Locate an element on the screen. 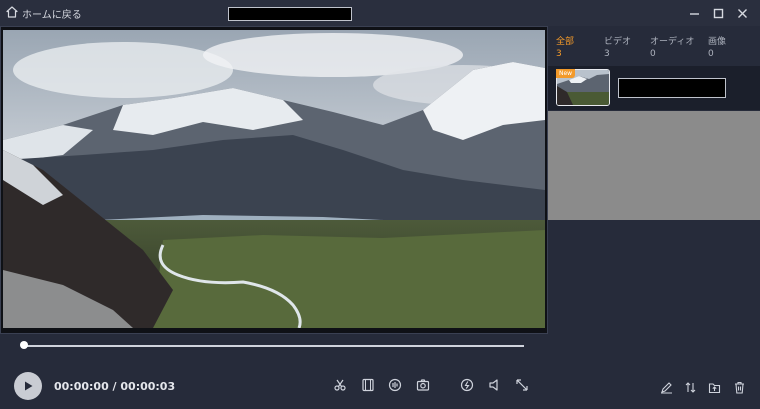 The width and height of the screenshot is (760, 409). maximize-button is located at coordinates (718, 13).